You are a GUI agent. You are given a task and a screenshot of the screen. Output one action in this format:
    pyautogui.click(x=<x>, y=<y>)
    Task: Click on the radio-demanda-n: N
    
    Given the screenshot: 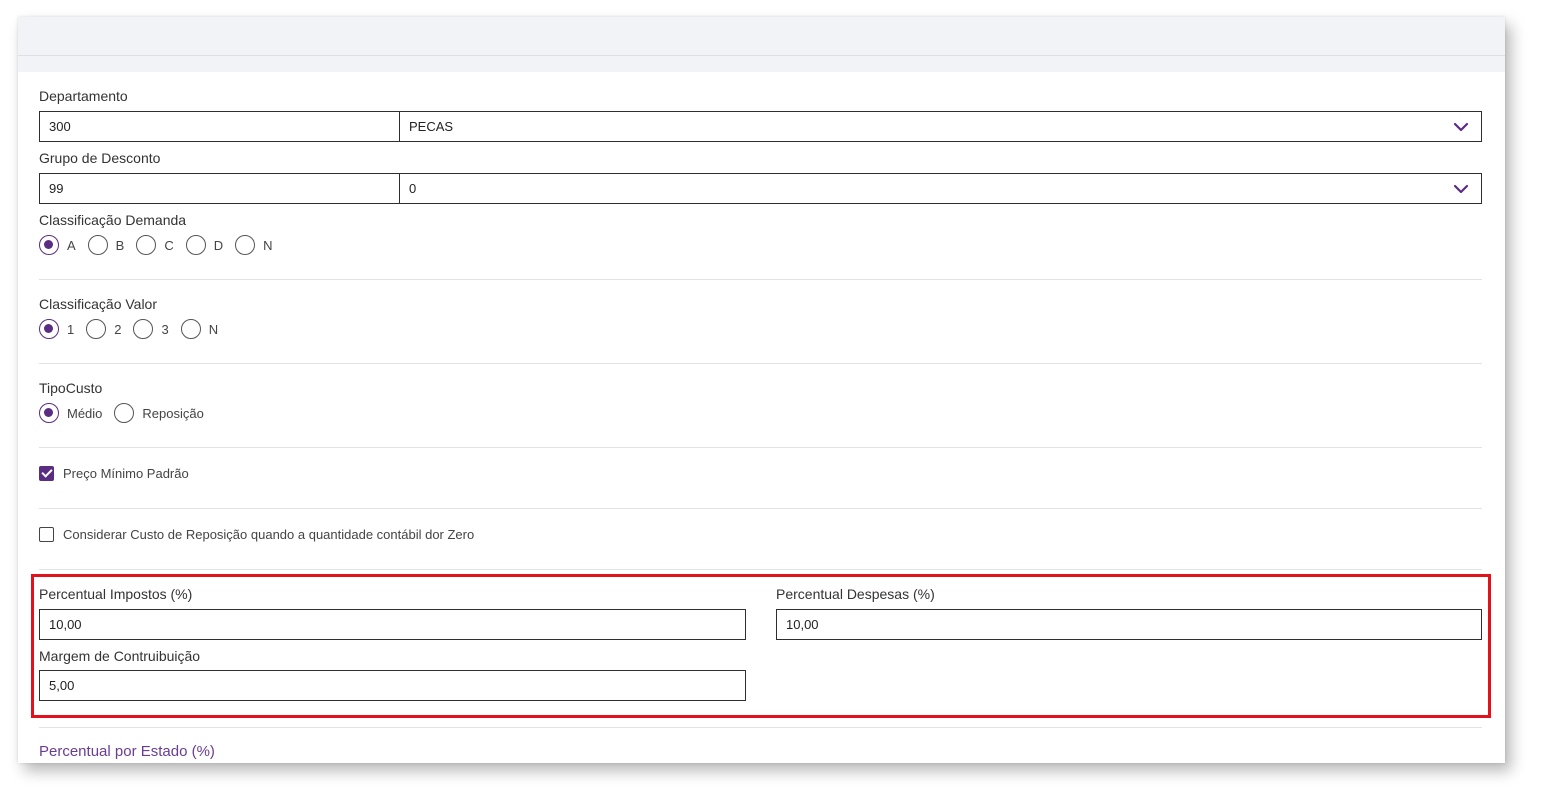 What is the action you would take?
    pyautogui.click(x=254, y=245)
    